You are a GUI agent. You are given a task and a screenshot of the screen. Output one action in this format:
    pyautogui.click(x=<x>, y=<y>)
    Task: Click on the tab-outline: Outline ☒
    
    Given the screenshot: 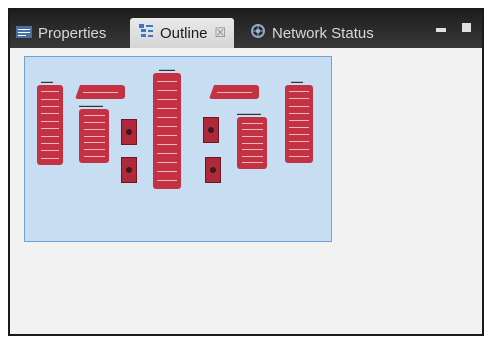 What is the action you would take?
    pyautogui.click(x=182, y=33)
    